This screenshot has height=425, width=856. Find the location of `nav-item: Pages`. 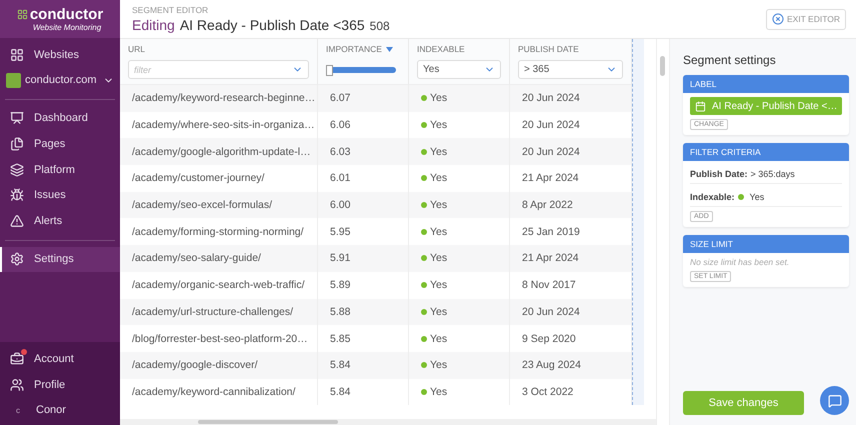

nav-item: Pages is located at coordinates (60, 144).